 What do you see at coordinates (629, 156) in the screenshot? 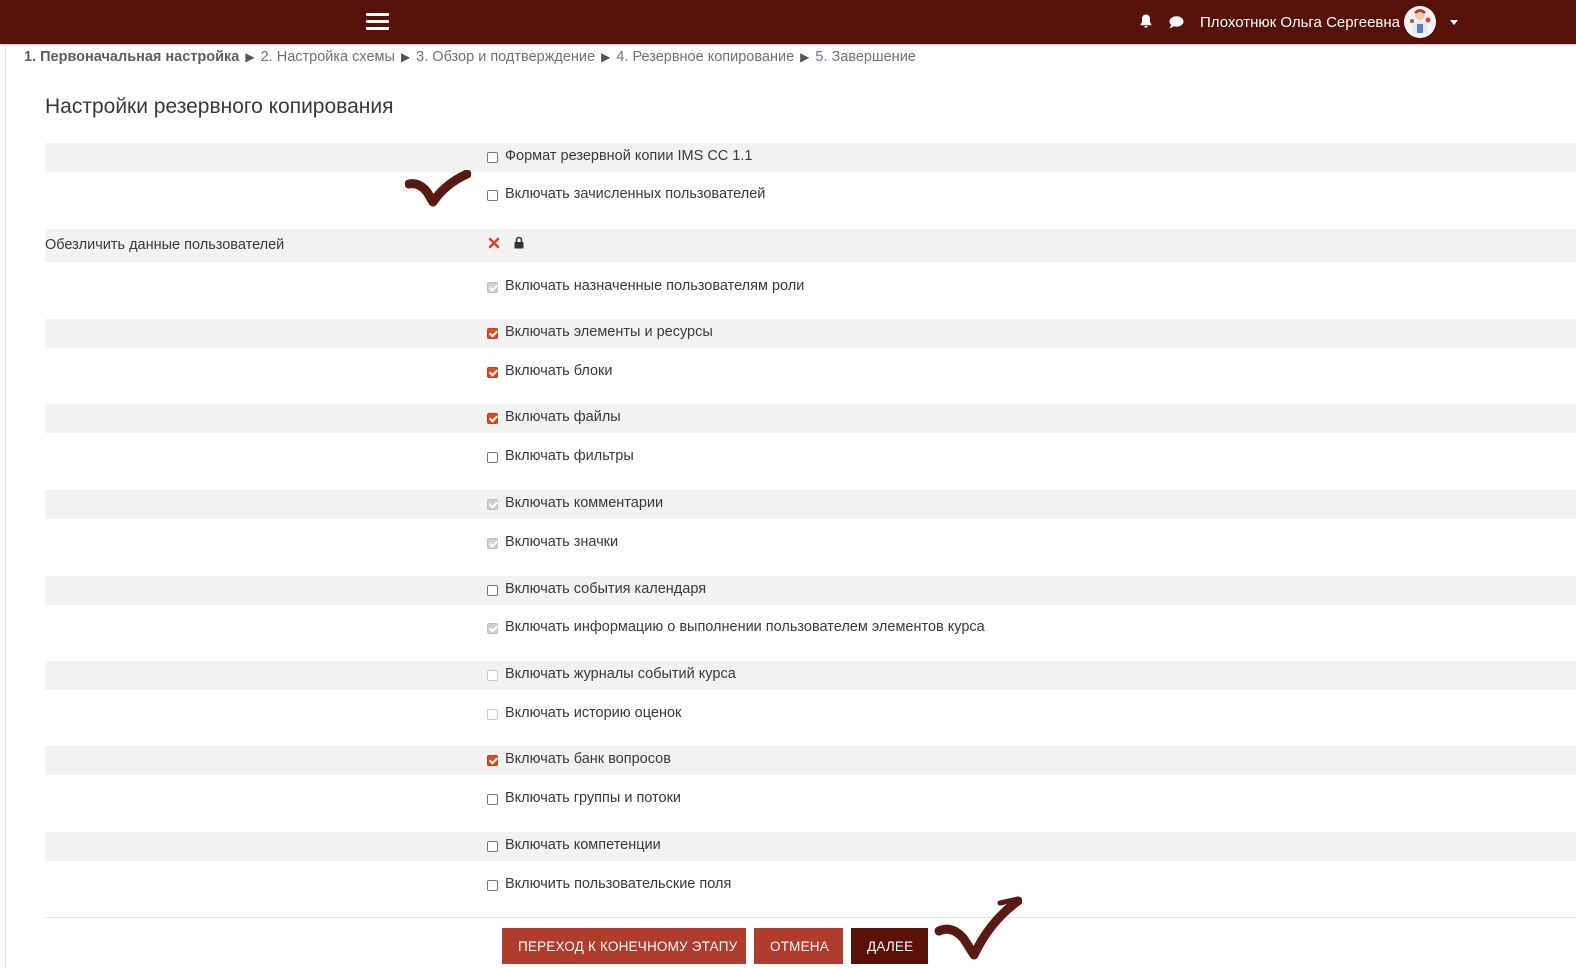
I see `setting-option-label: Формат резервной копии IMS CC 1.1` at bounding box center [629, 156].